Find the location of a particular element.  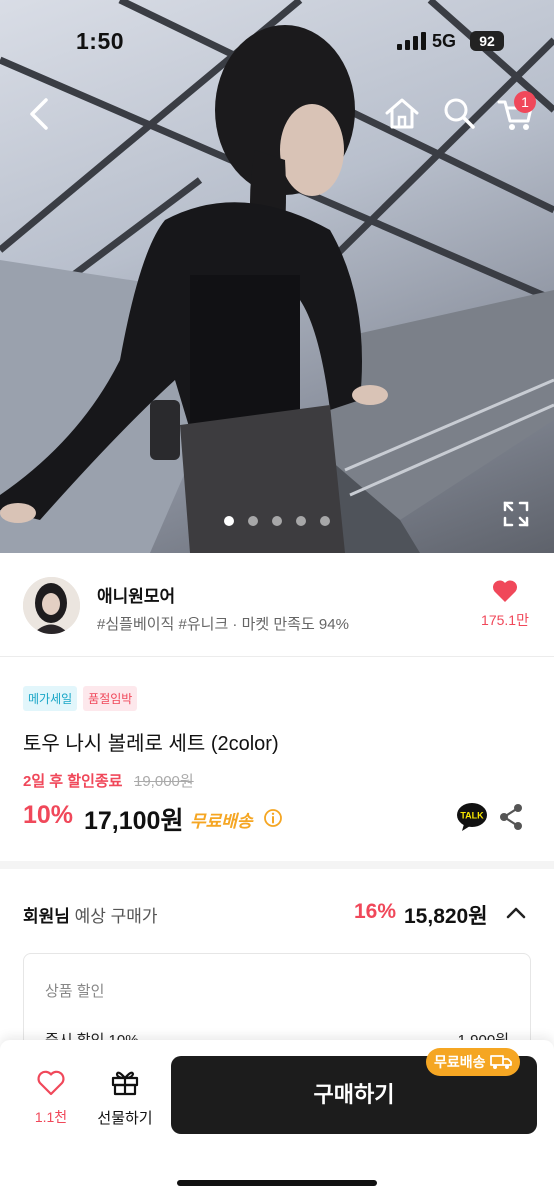

original-price: 19,000원 is located at coordinates (164, 781).